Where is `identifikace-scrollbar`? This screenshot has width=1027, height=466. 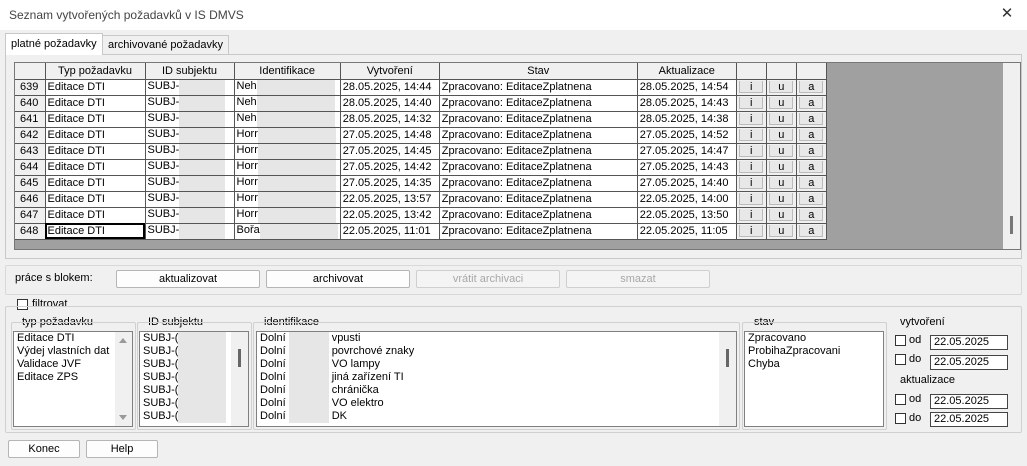 identifikace-scrollbar is located at coordinates (727, 379).